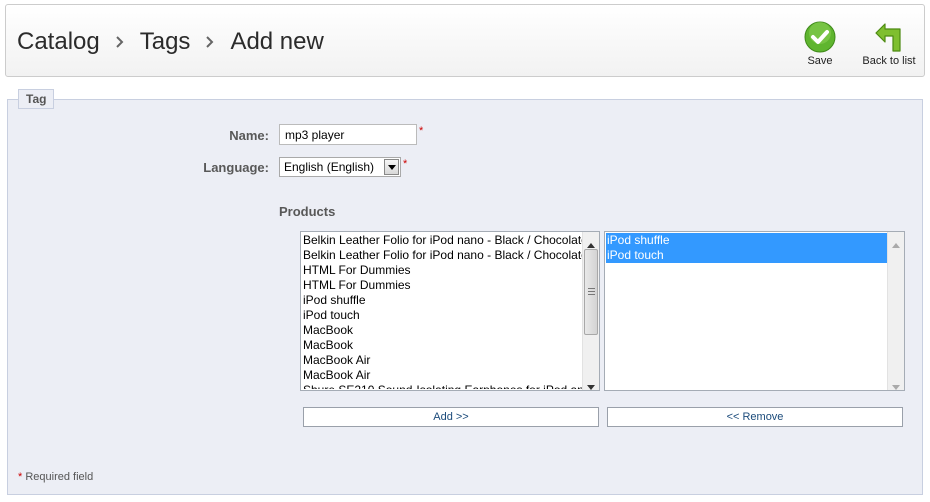 This screenshot has width=930, height=502. What do you see at coordinates (249, 135) in the screenshot?
I see `name-label: Name:` at bounding box center [249, 135].